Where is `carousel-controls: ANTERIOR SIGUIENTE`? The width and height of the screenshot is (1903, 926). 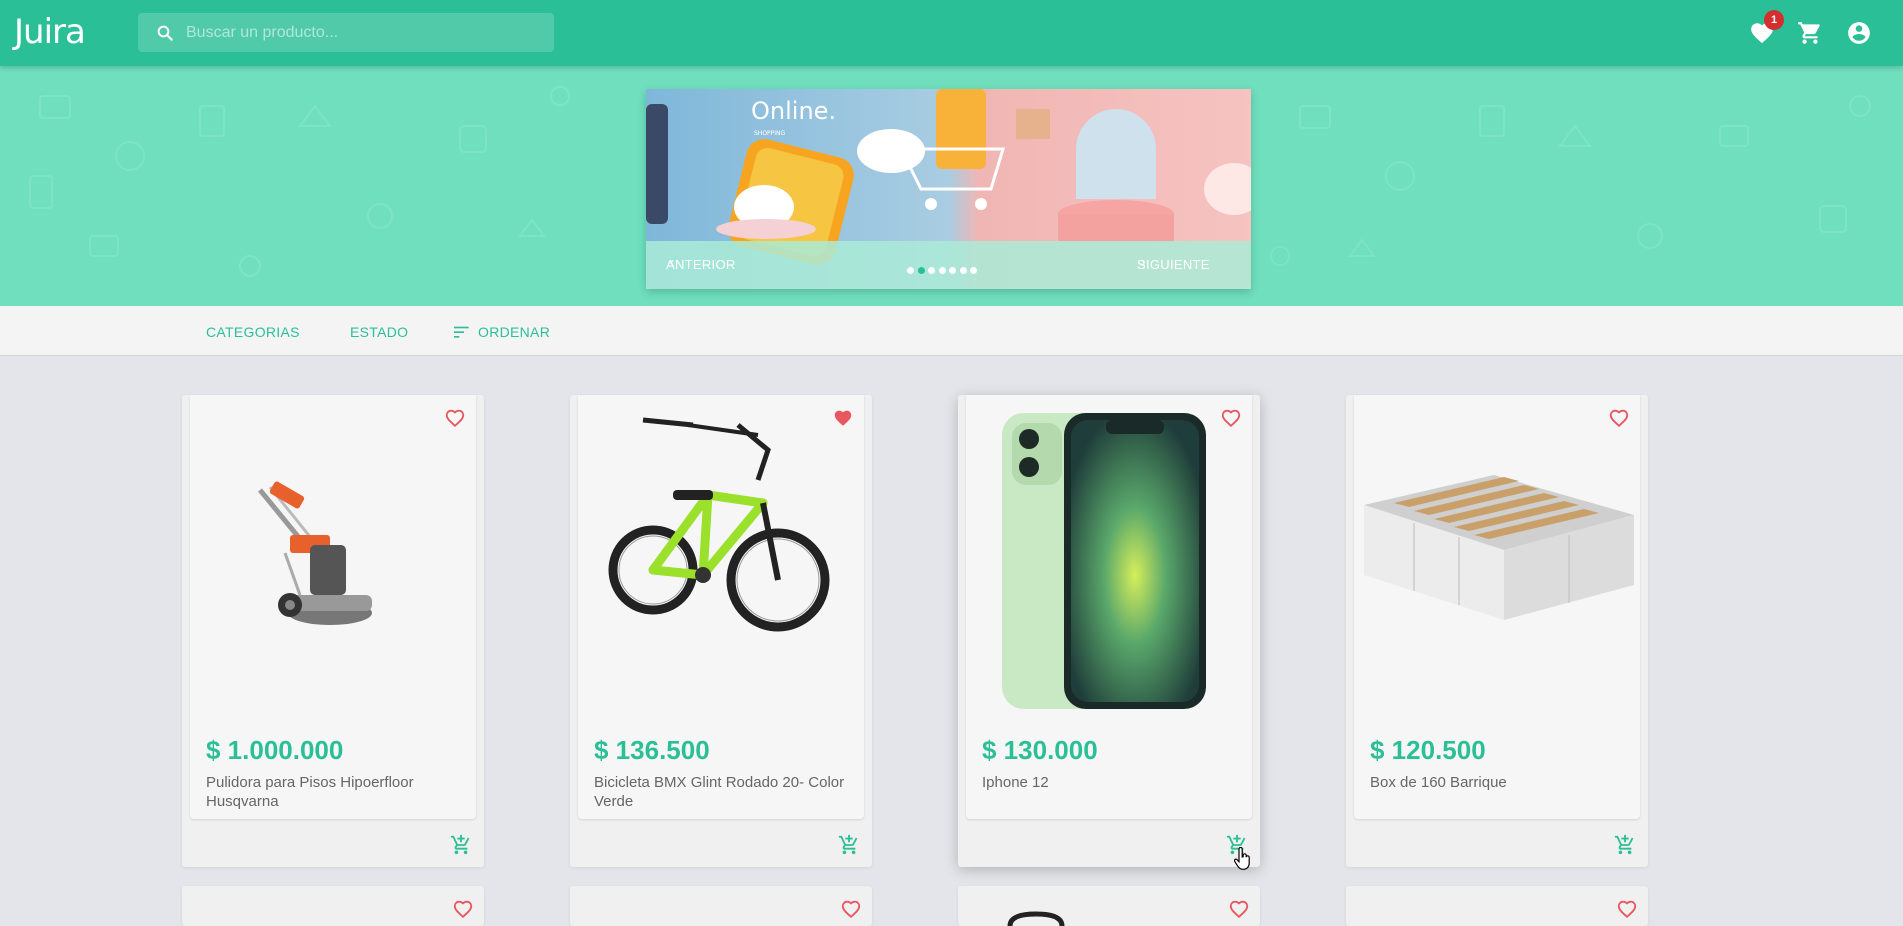
carousel-controls: ANTERIOR SIGUIENTE is located at coordinates (948, 265).